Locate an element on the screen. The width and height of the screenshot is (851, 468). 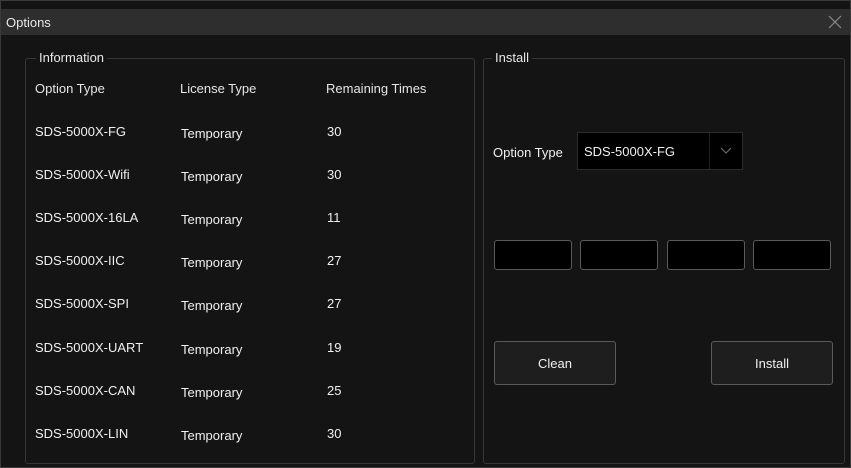
clean-button: Clean is located at coordinates (555, 363).